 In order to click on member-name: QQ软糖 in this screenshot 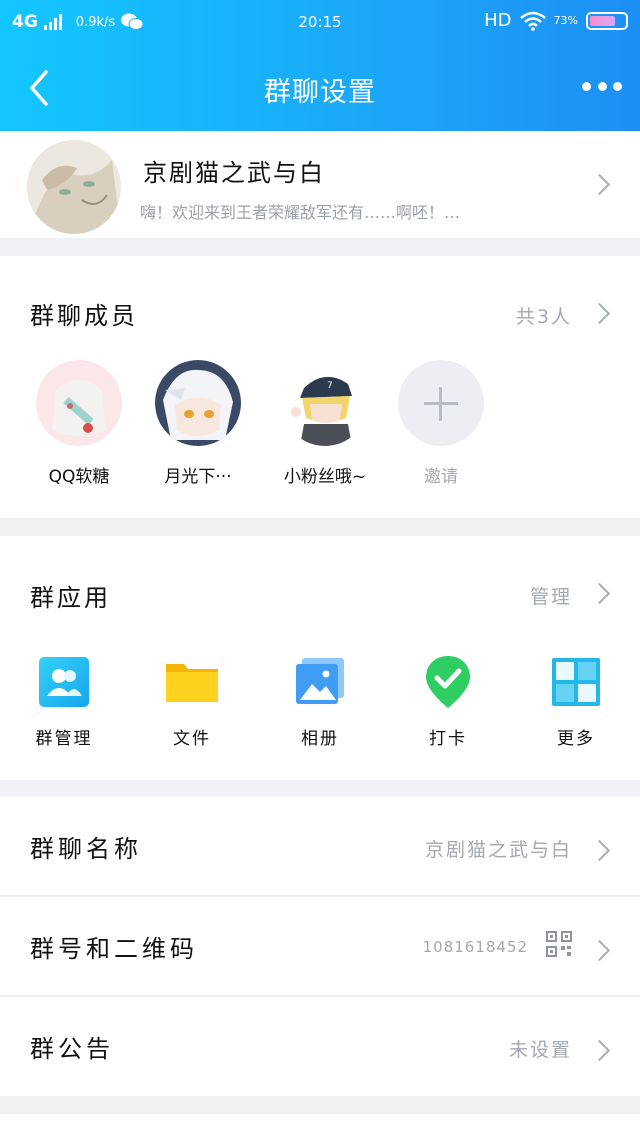, I will do `click(79, 477)`.